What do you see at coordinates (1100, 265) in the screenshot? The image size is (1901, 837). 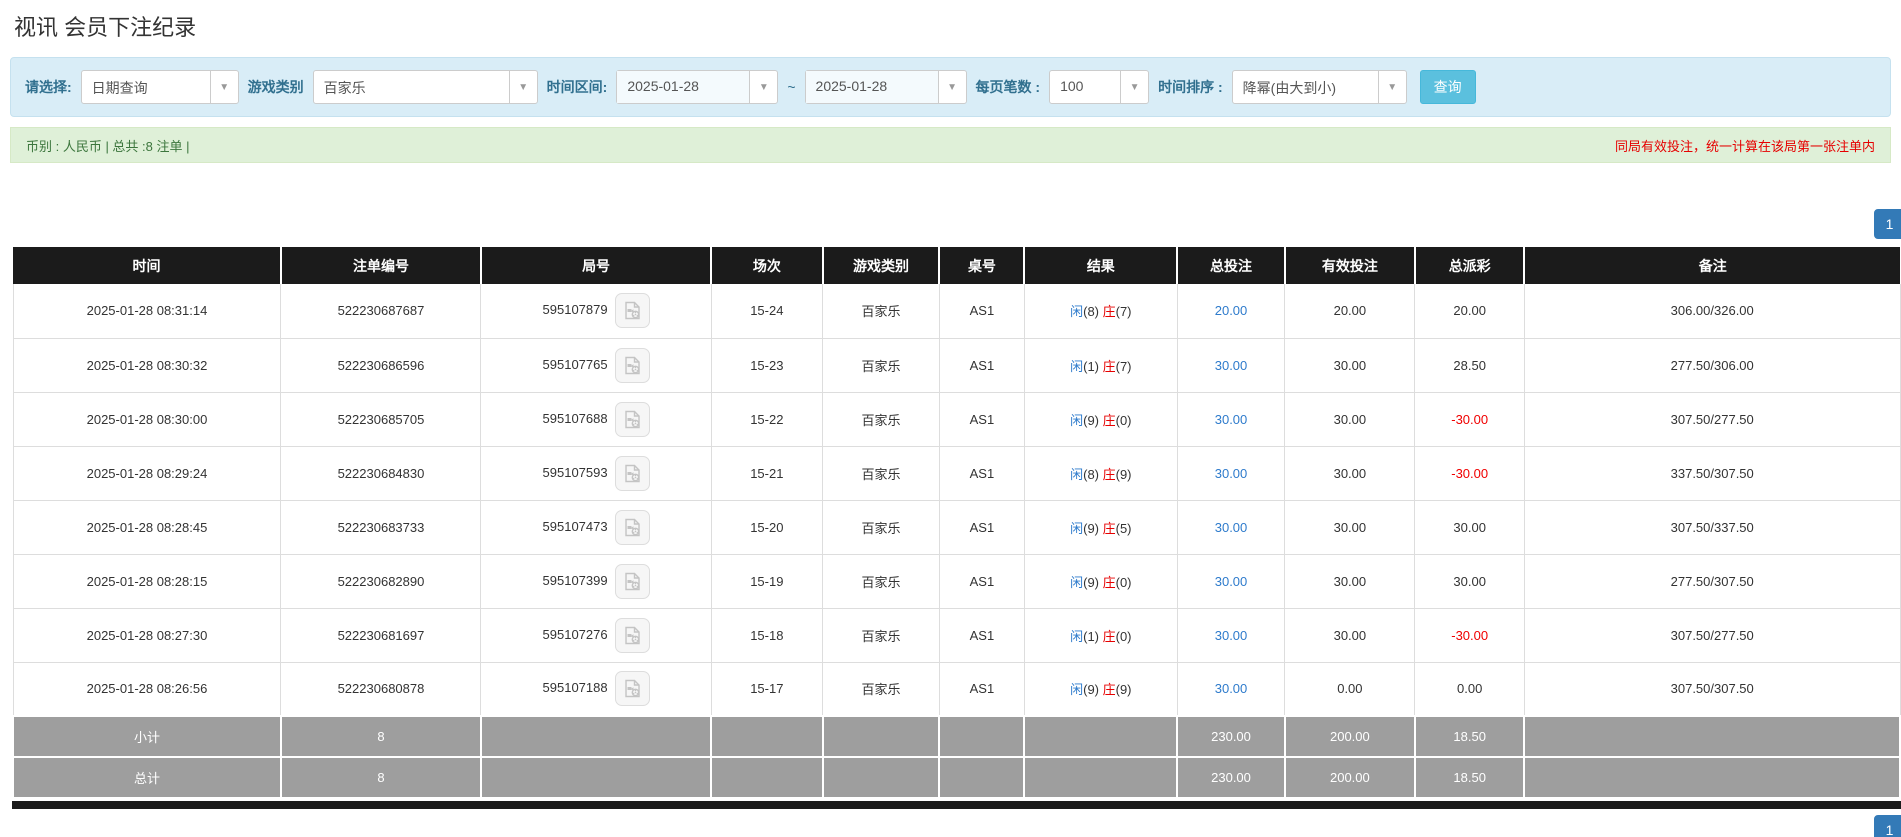 I see `column-header-6: 结果` at bounding box center [1100, 265].